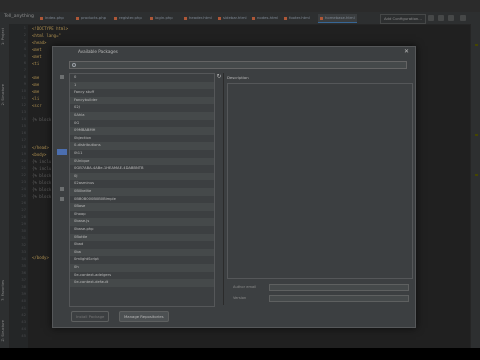  Describe the element at coordinates (339, 287) in the screenshot. I see `author-email-field` at that location.